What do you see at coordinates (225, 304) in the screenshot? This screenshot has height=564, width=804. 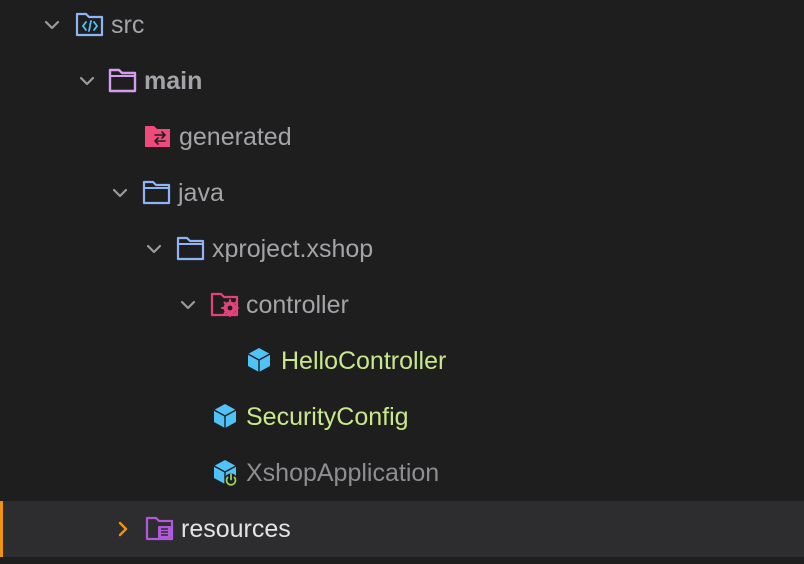 I see `controller-folder-icon` at bounding box center [225, 304].